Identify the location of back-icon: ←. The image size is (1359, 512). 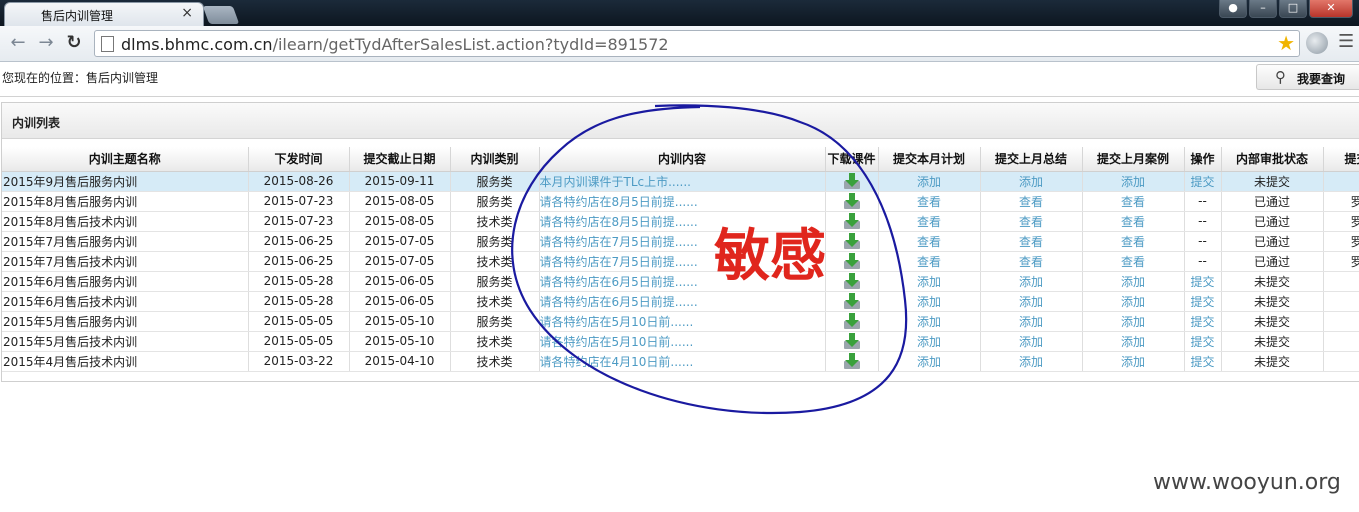
(18, 43).